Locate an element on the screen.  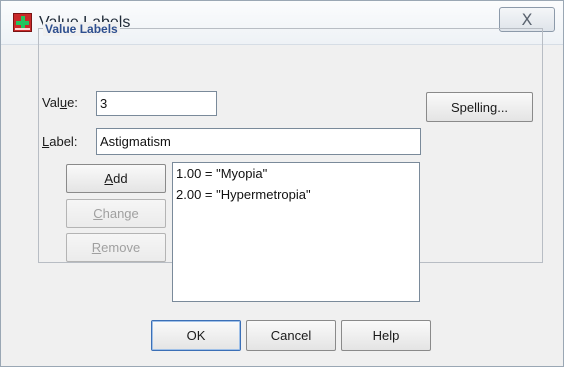
remove-button: Remove is located at coordinates (116, 247).